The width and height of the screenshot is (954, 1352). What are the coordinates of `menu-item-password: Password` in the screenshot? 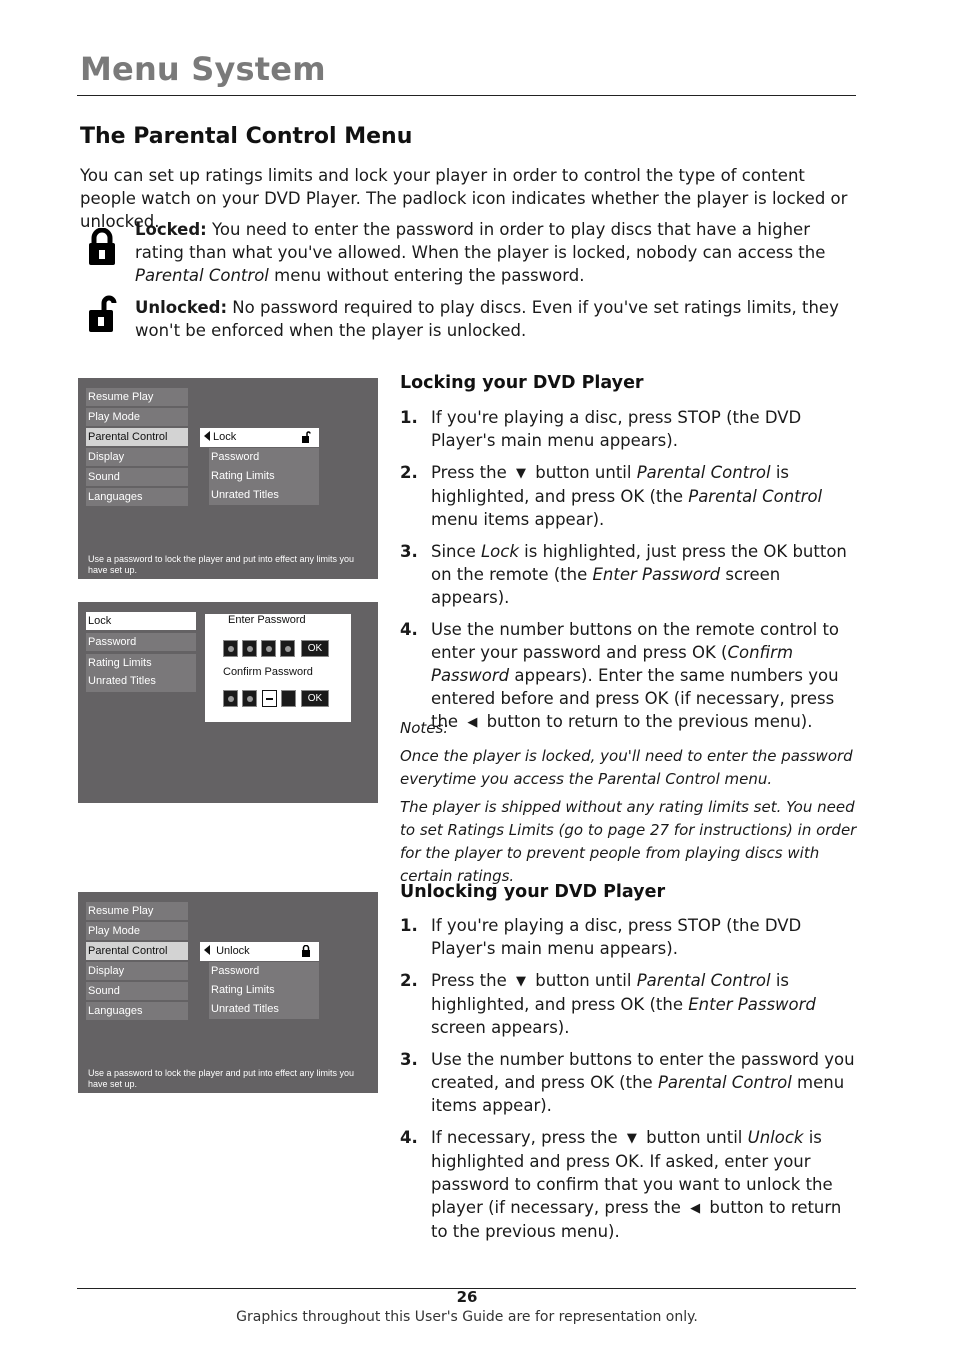 It's located at (141, 642).